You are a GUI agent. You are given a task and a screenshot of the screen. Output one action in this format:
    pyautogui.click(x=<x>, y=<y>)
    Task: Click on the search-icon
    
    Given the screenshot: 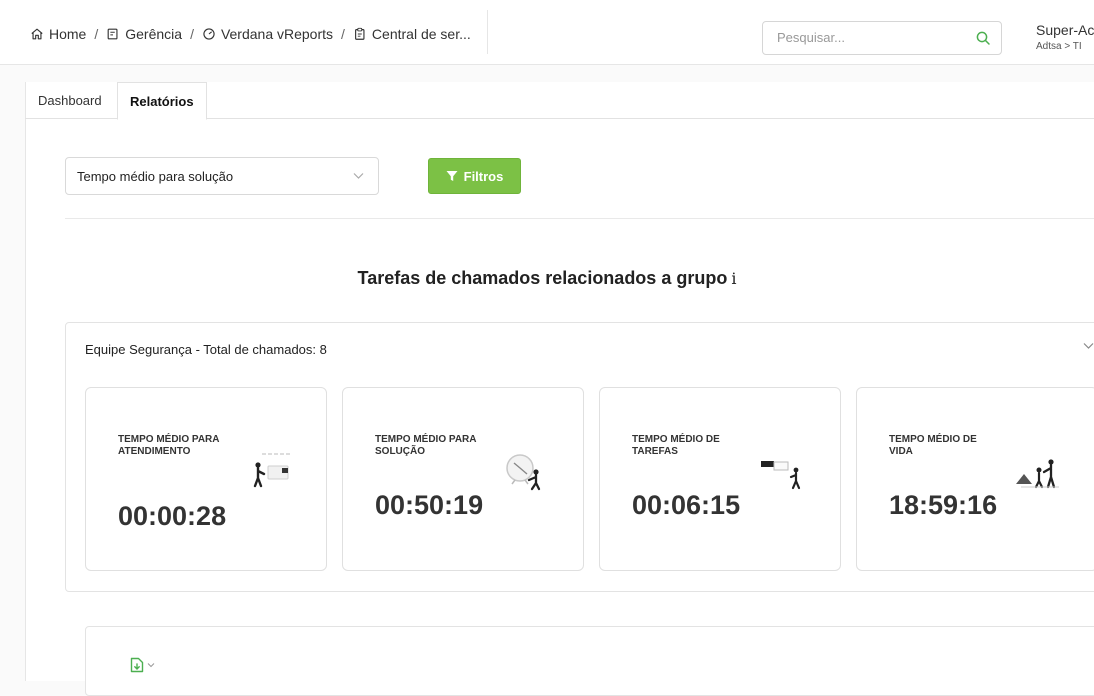 What is the action you would take?
    pyautogui.click(x=983, y=38)
    